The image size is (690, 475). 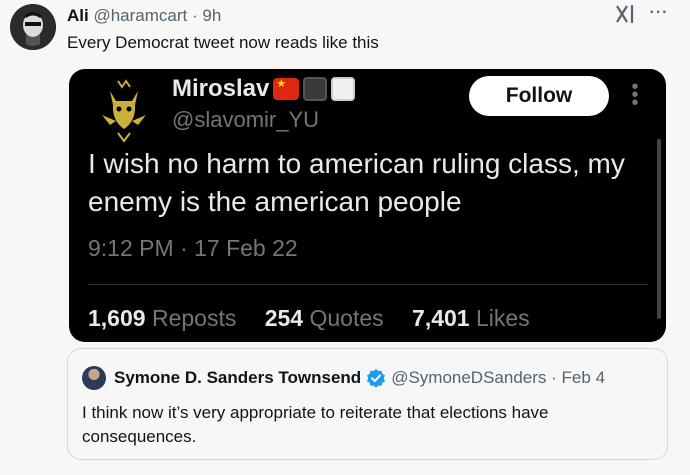 What do you see at coordinates (237, 378) in the screenshot?
I see `quoted-author-name: Symone D. Sanders Townsend` at bounding box center [237, 378].